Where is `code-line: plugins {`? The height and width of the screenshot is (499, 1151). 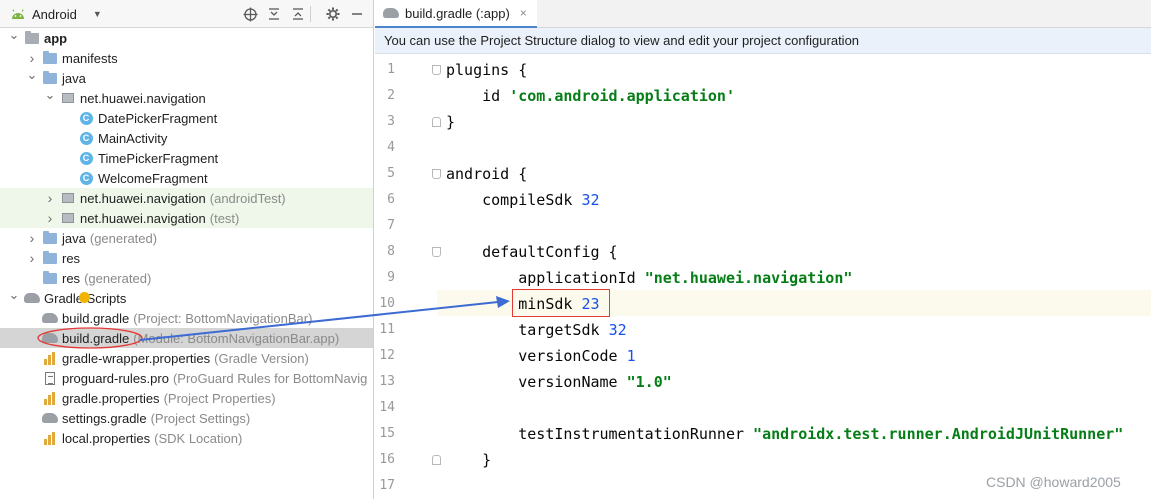
code-line: plugins { is located at coordinates (486, 70).